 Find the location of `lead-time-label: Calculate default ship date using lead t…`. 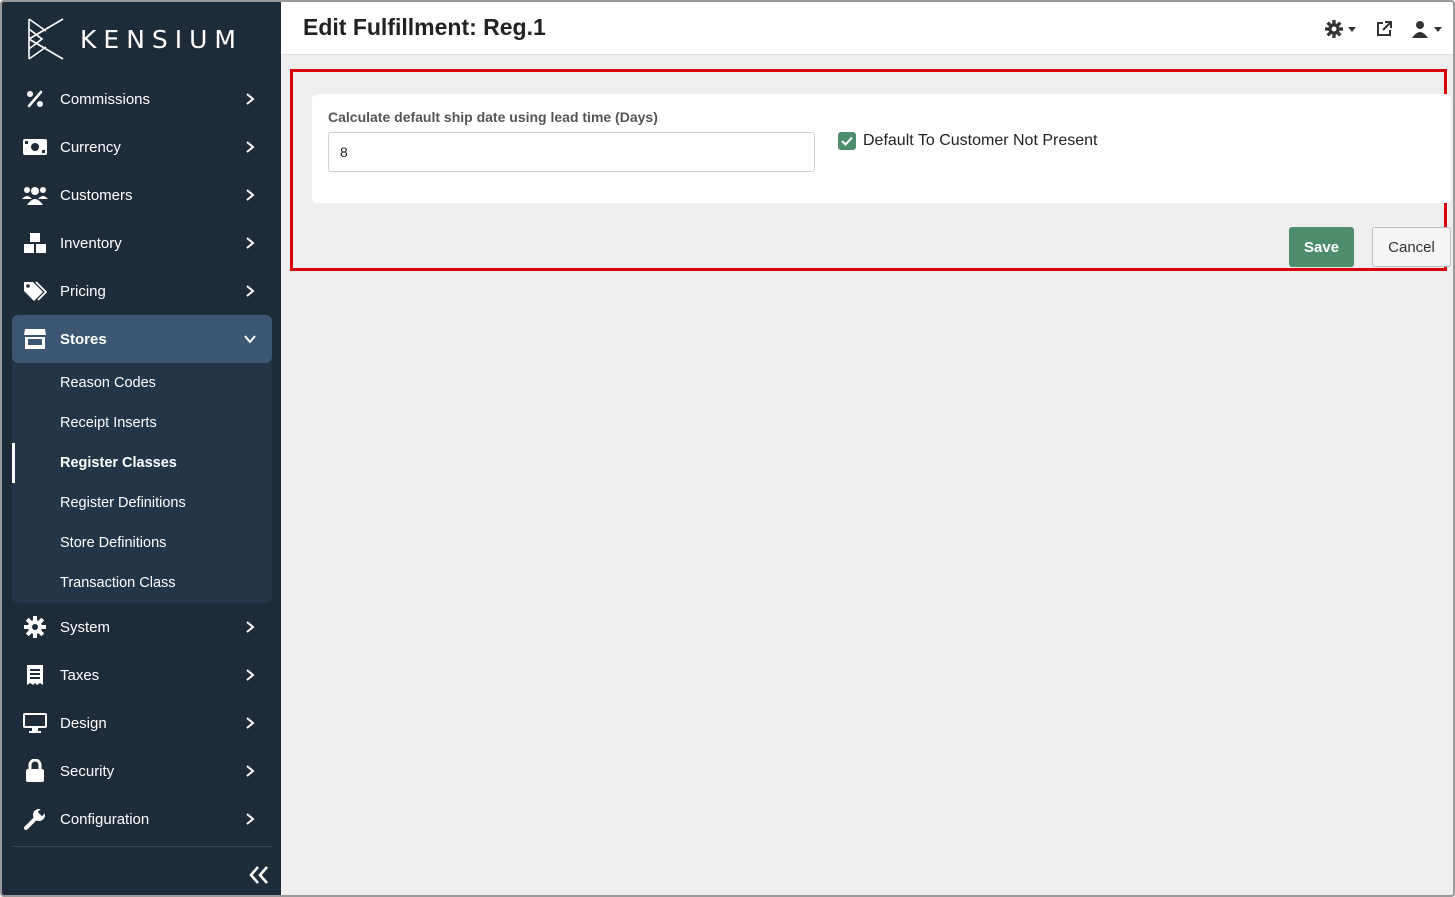

lead-time-label: Calculate default ship date using lead t… is located at coordinates (493, 117).